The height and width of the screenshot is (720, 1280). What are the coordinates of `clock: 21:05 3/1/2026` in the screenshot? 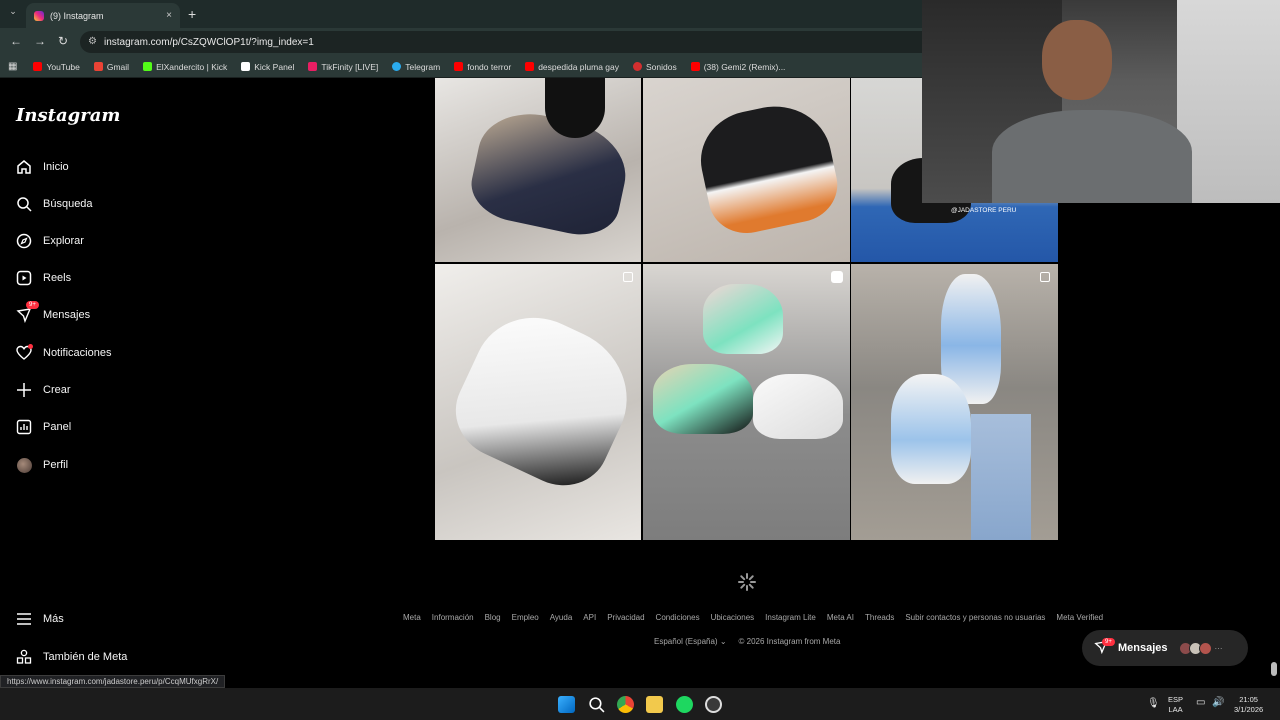 It's located at (1248, 705).